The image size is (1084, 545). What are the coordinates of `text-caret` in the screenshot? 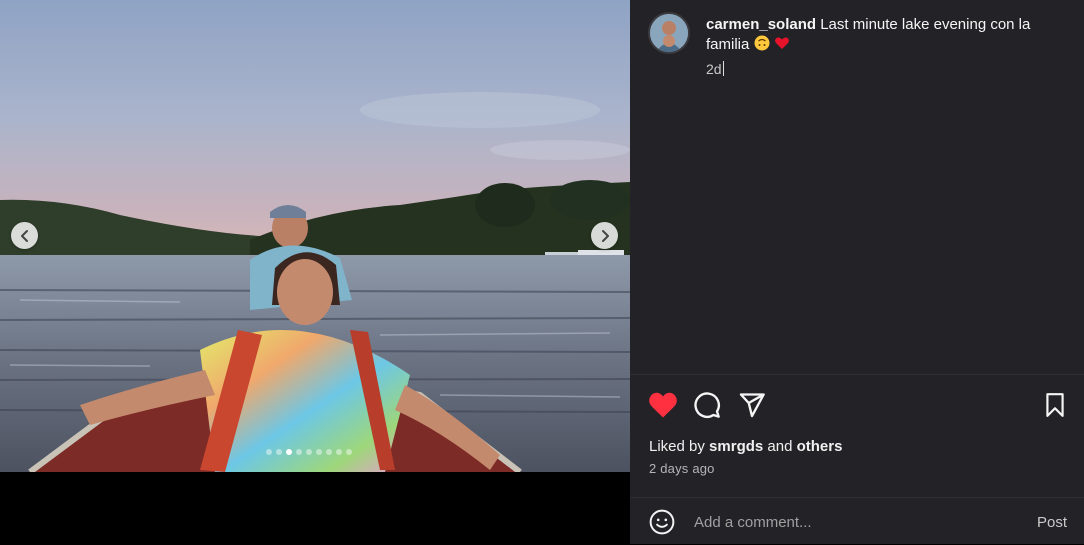 It's located at (723, 68).